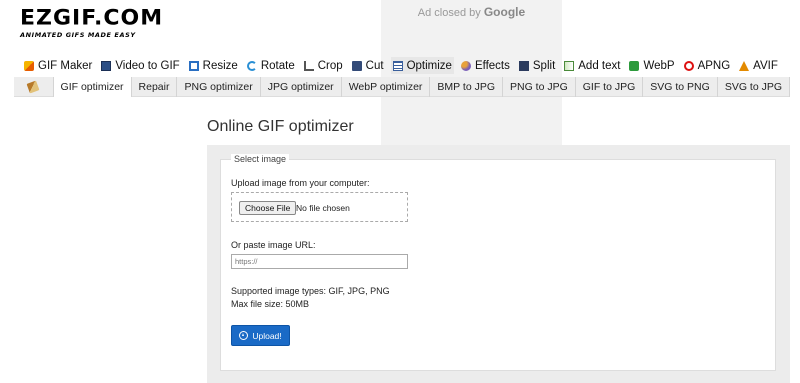 Image resolution: width=800 pixels, height=383 pixels. What do you see at coordinates (680, 87) in the screenshot?
I see `subnav-svg-to-png: SVG to PNG` at bounding box center [680, 87].